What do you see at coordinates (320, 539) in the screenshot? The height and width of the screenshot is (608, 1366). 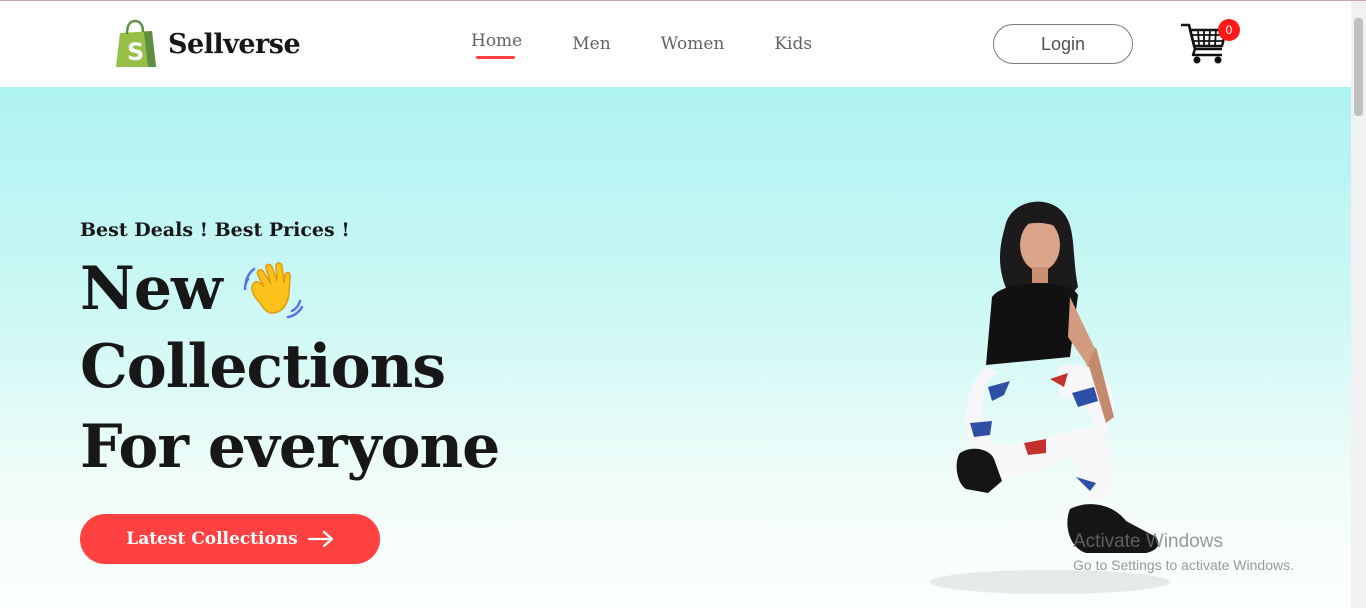 I see `arrow-right-icon` at bounding box center [320, 539].